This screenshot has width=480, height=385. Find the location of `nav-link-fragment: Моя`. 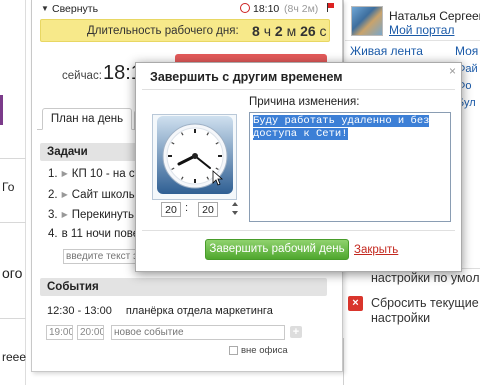

nav-link-fragment: Моя is located at coordinates (466, 51).